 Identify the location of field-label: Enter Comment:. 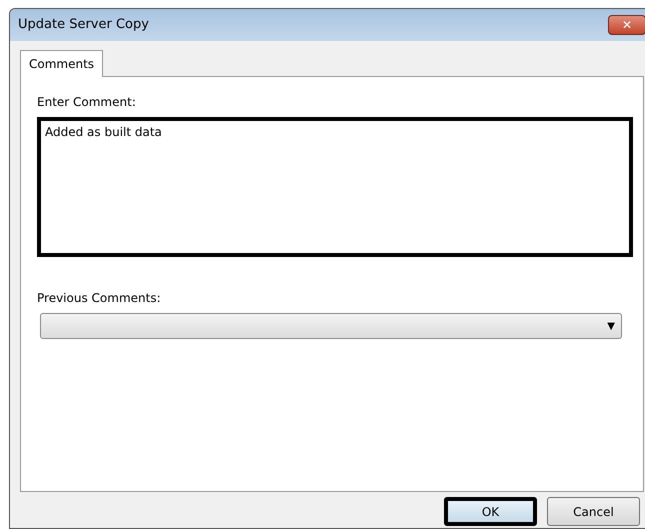
(87, 102).